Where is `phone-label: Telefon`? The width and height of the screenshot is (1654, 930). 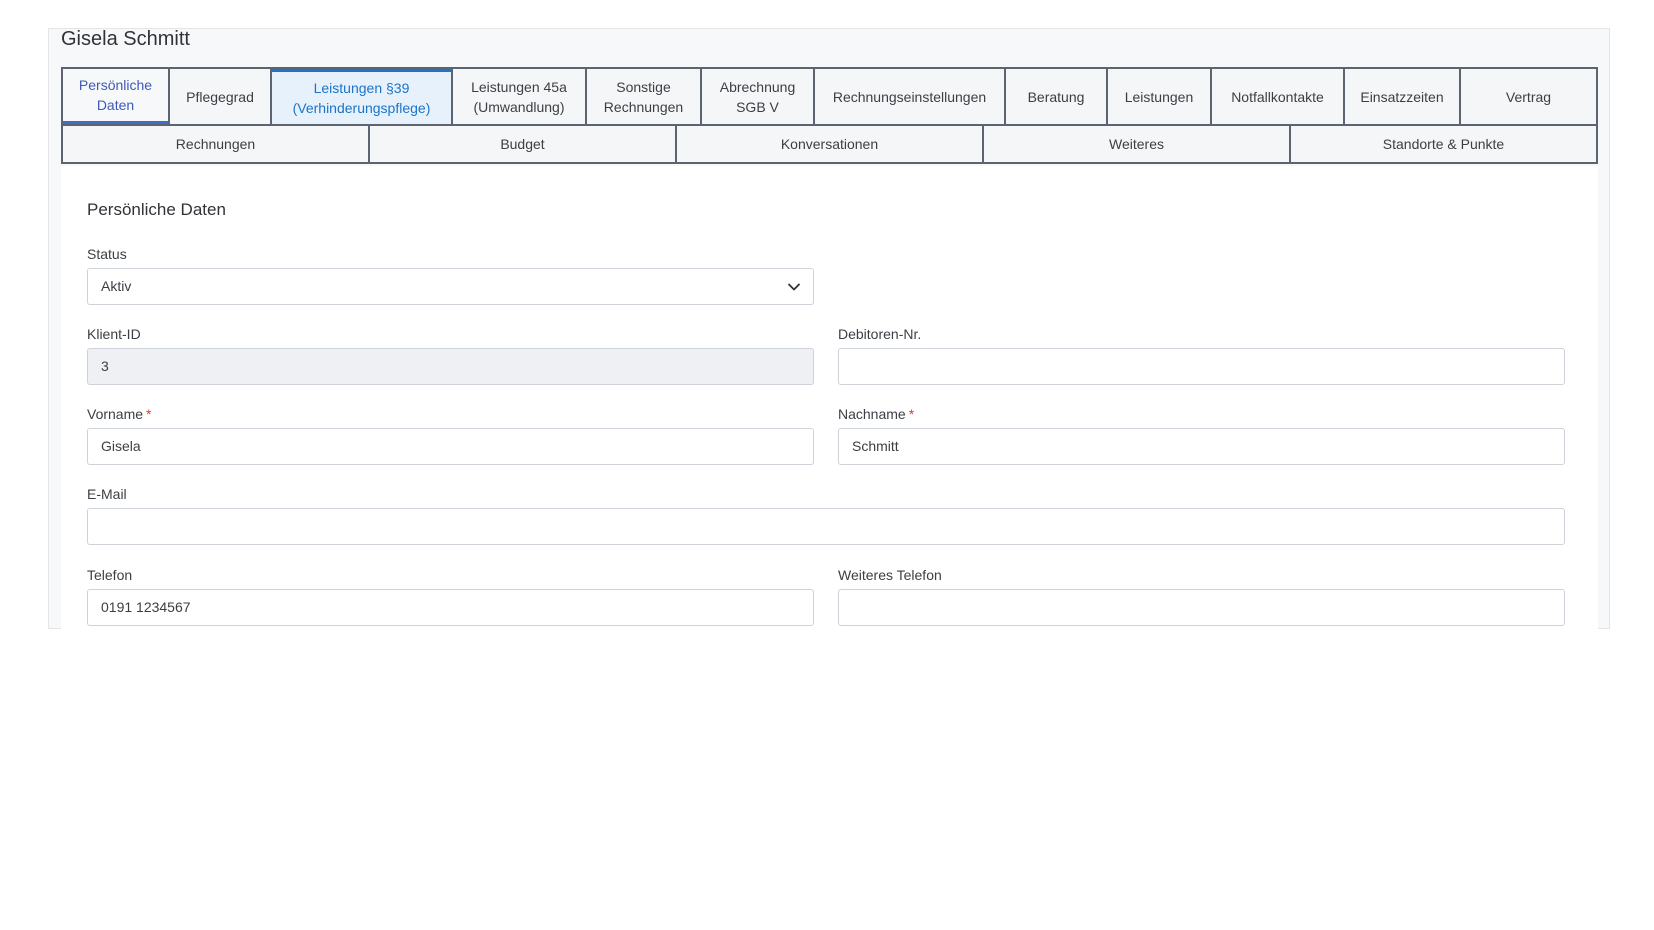 phone-label: Telefon is located at coordinates (110, 575).